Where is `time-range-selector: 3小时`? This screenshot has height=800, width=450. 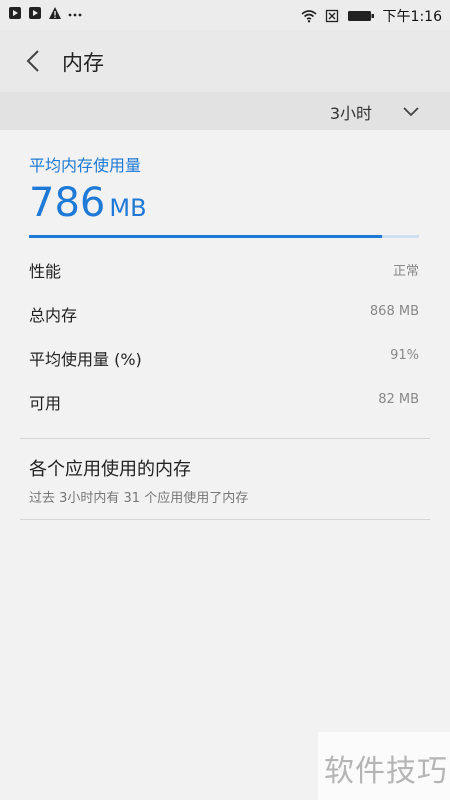 time-range-selector: 3小时 is located at coordinates (225, 111).